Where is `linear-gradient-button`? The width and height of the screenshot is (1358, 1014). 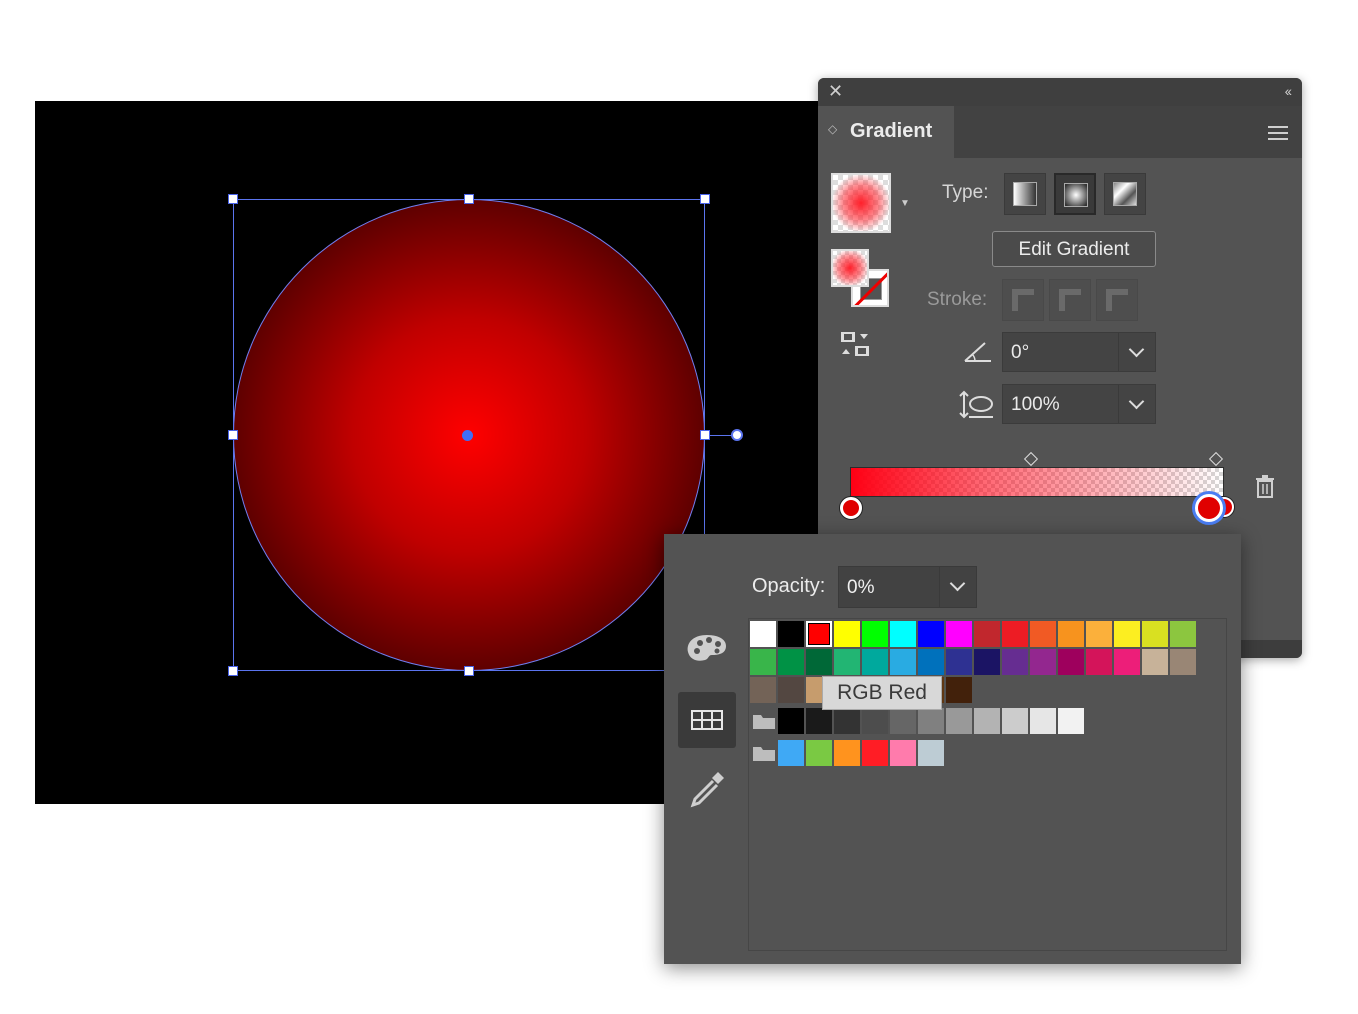 linear-gradient-button is located at coordinates (1025, 194).